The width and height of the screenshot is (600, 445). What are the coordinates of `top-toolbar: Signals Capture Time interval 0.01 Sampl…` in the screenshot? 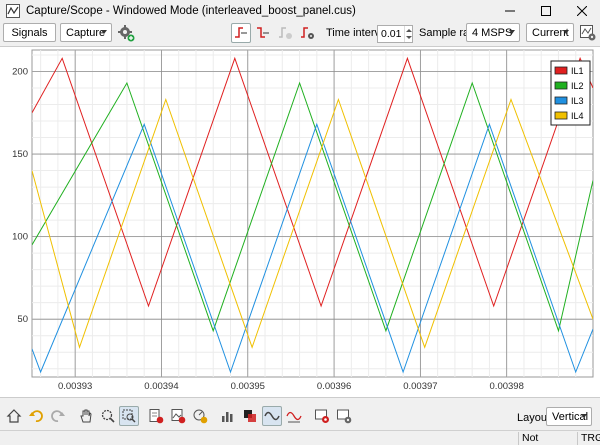 It's located at (300, 33).